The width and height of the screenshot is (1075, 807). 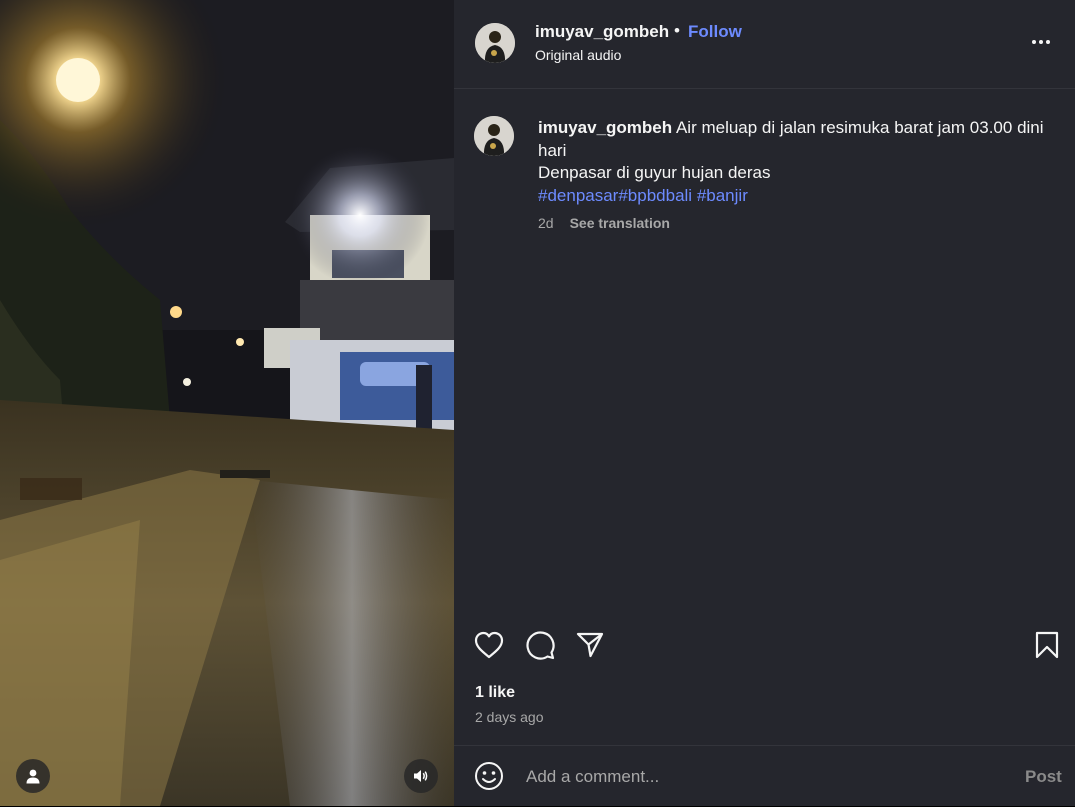 I want to click on bookmark-icon, so click(x=1047, y=645).